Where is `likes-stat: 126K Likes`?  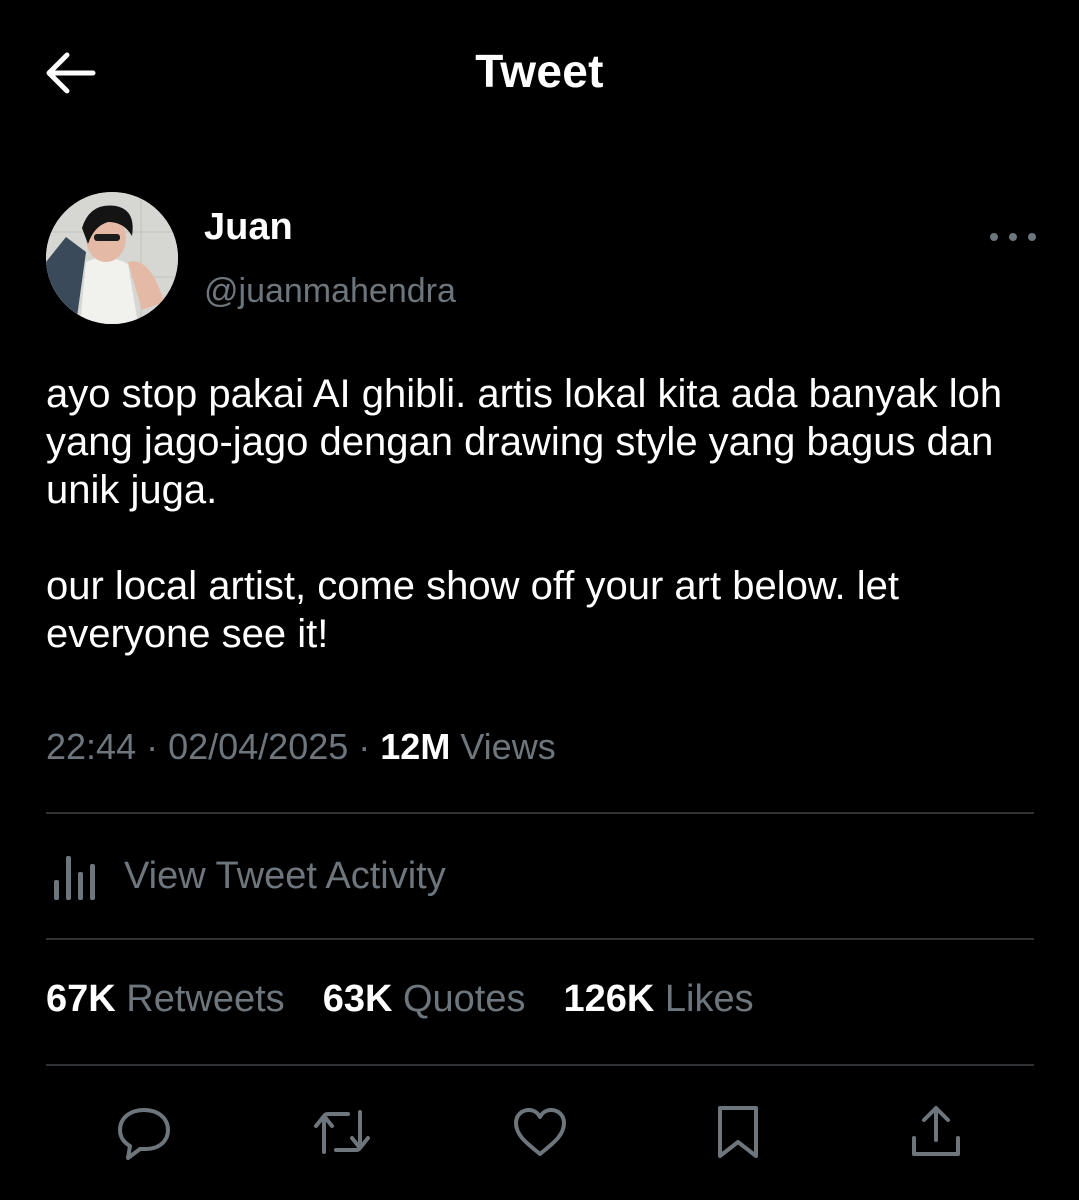 likes-stat: 126K Likes is located at coordinates (658, 999).